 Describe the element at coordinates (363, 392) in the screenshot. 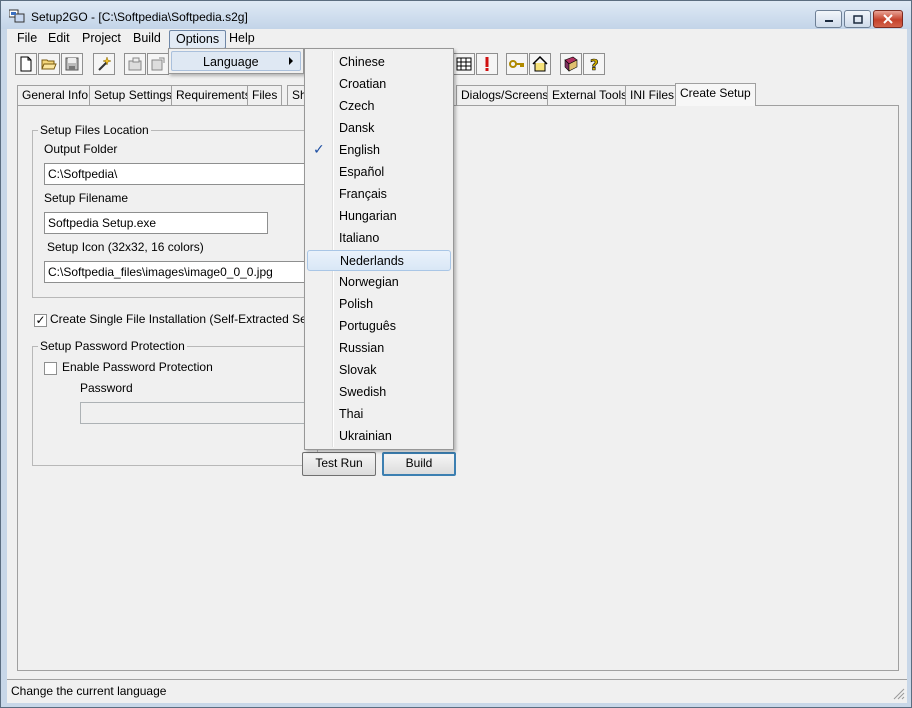

I see `language-item-label: Swedish` at that location.